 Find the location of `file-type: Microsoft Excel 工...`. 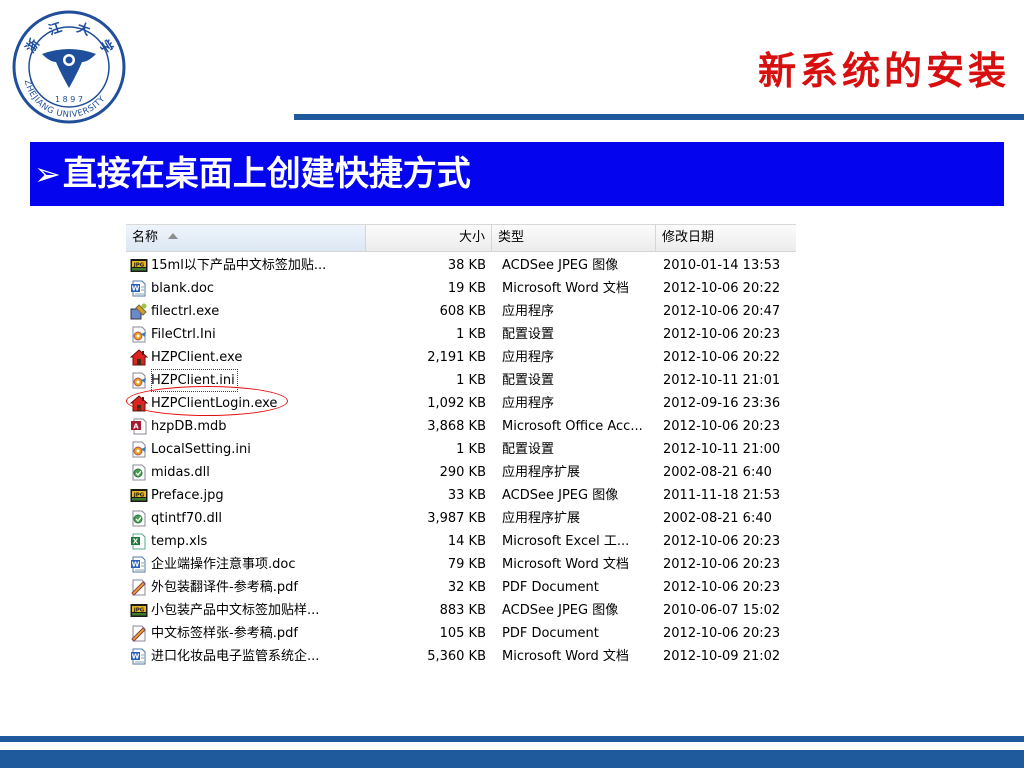

file-type: Microsoft Excel 工... is located at coordinates (566, 541).